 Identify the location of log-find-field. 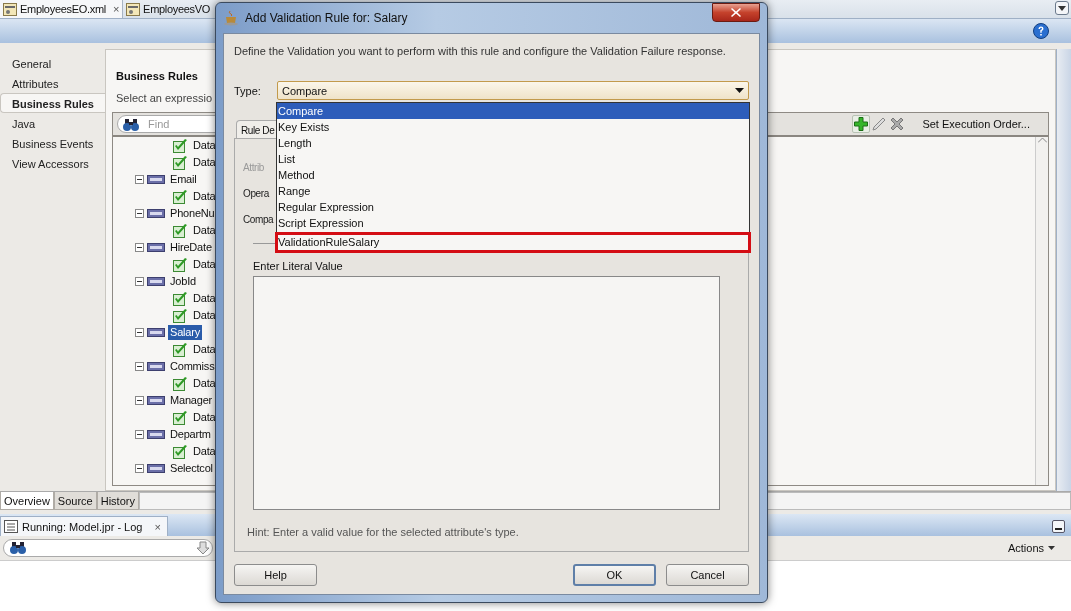
(108, 548).